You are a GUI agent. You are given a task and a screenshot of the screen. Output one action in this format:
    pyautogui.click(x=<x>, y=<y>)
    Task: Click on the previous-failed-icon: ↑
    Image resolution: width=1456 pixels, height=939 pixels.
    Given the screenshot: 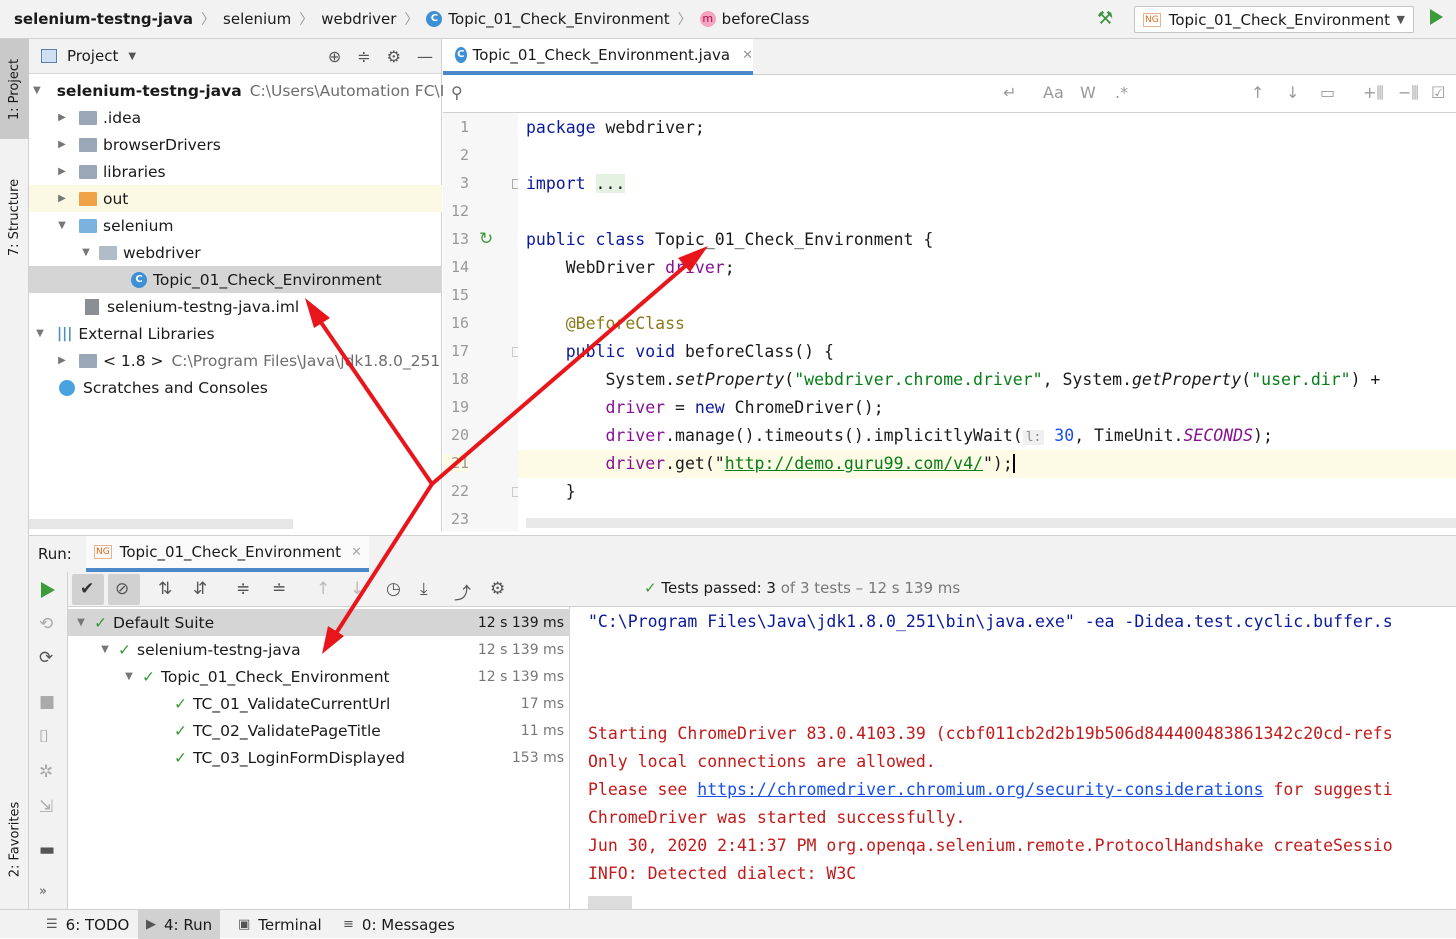 What is the action you would take?
    pyautogui.click(x=323, y=589)
    